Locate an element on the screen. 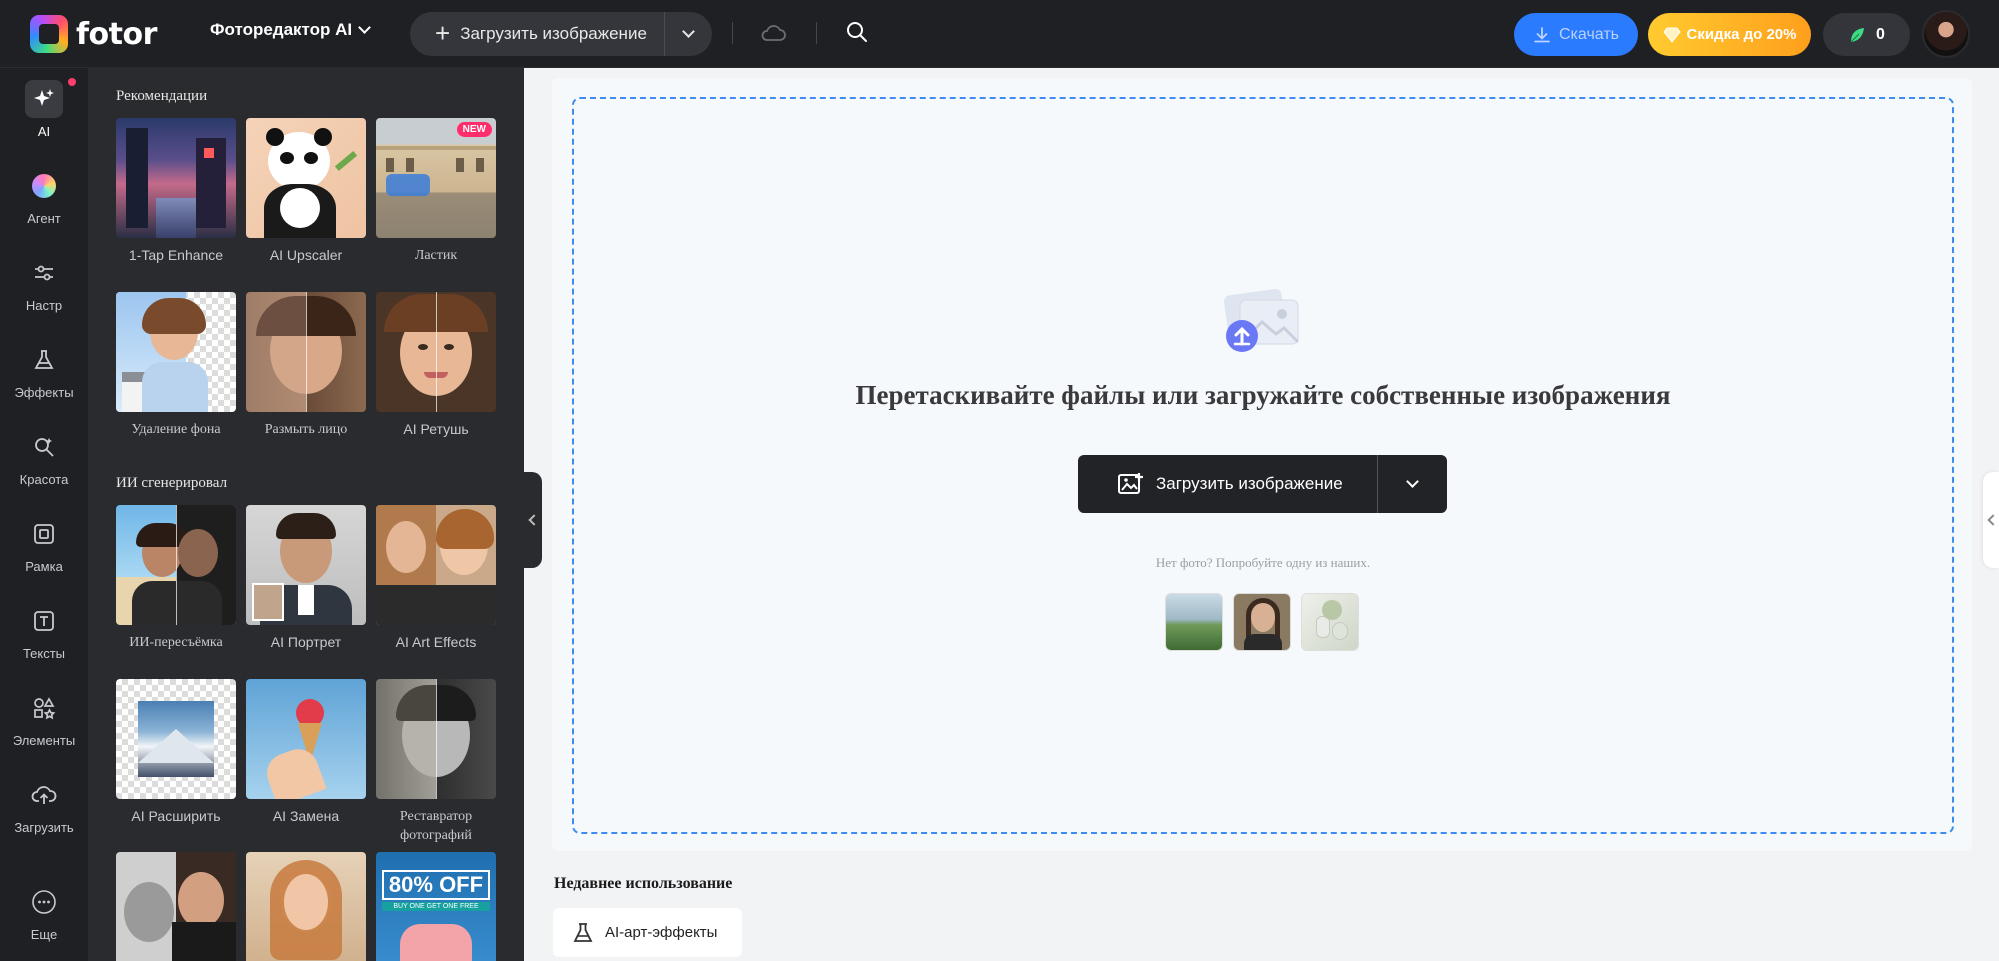 This screenshot has width=1999, height=961. download-icon is located at coordinates (1542, 34).